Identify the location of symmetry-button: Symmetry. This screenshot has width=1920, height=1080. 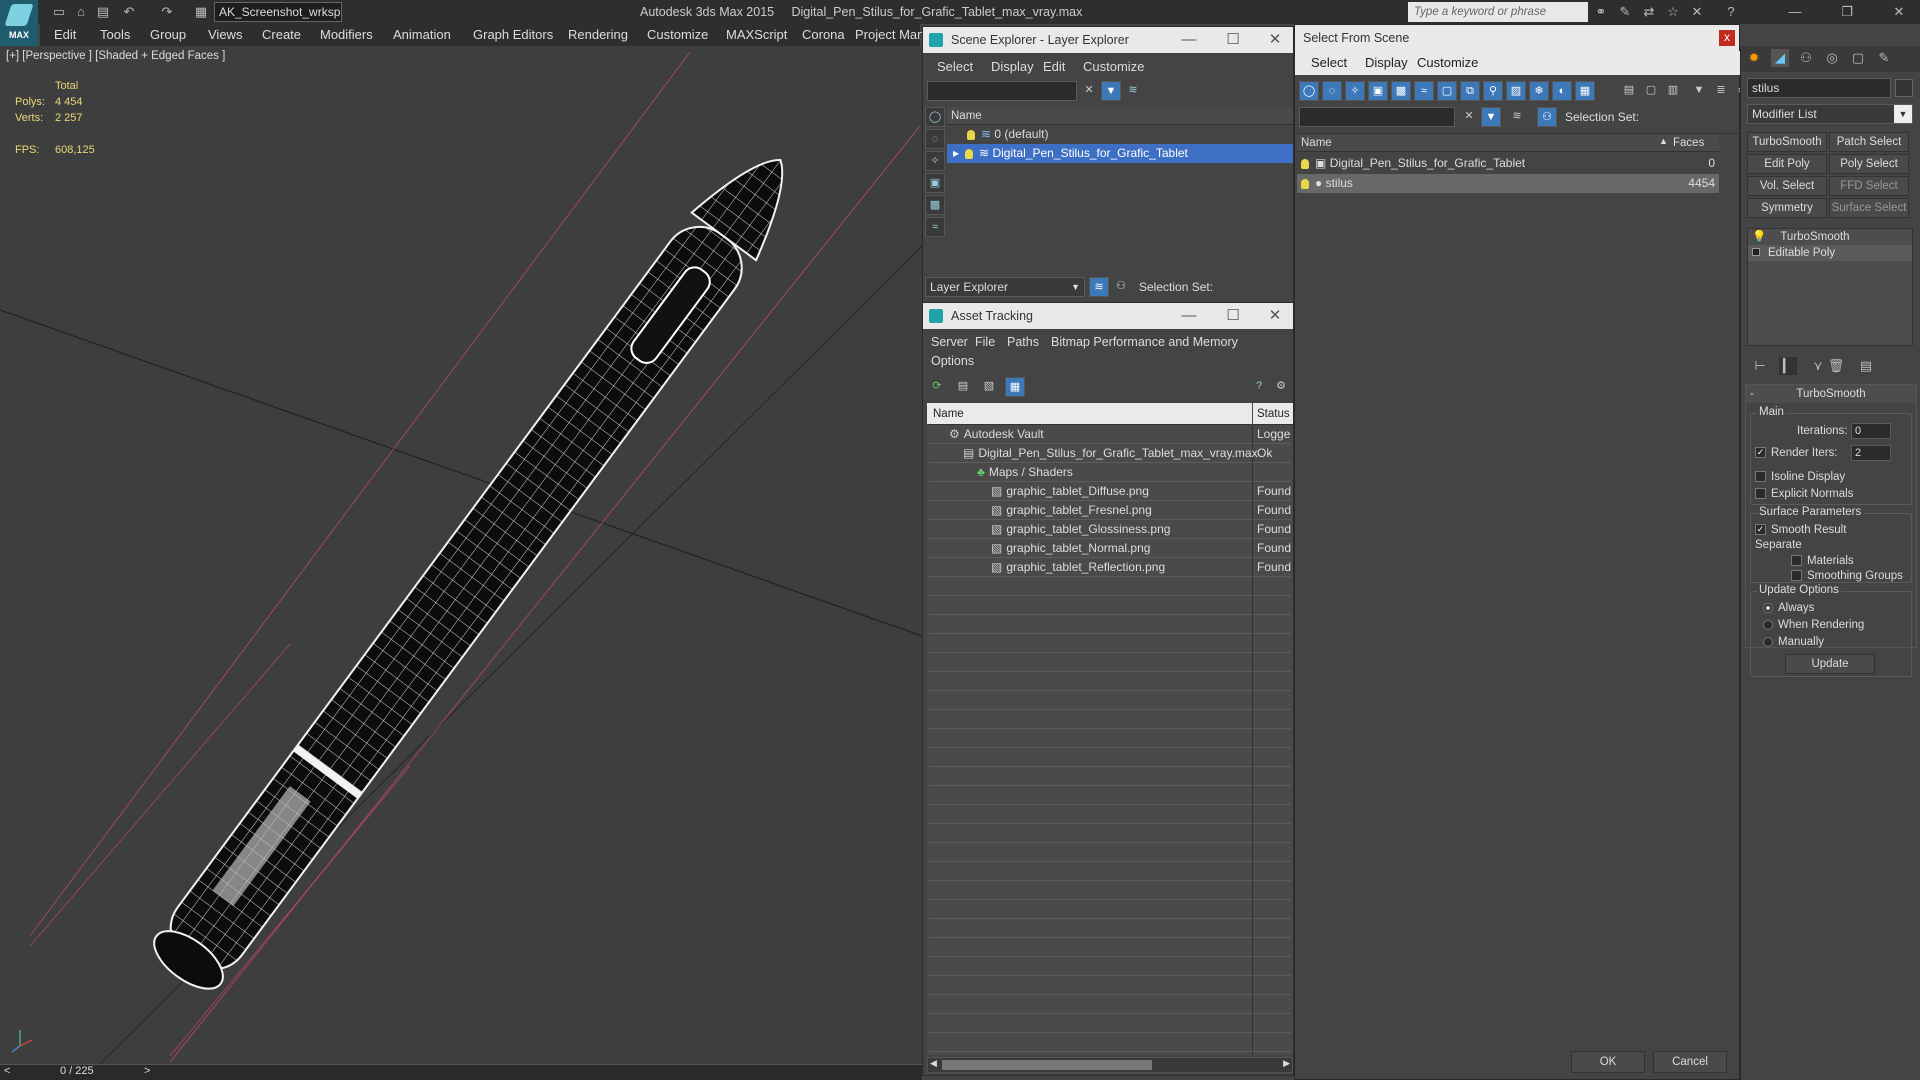
(1787, 208).